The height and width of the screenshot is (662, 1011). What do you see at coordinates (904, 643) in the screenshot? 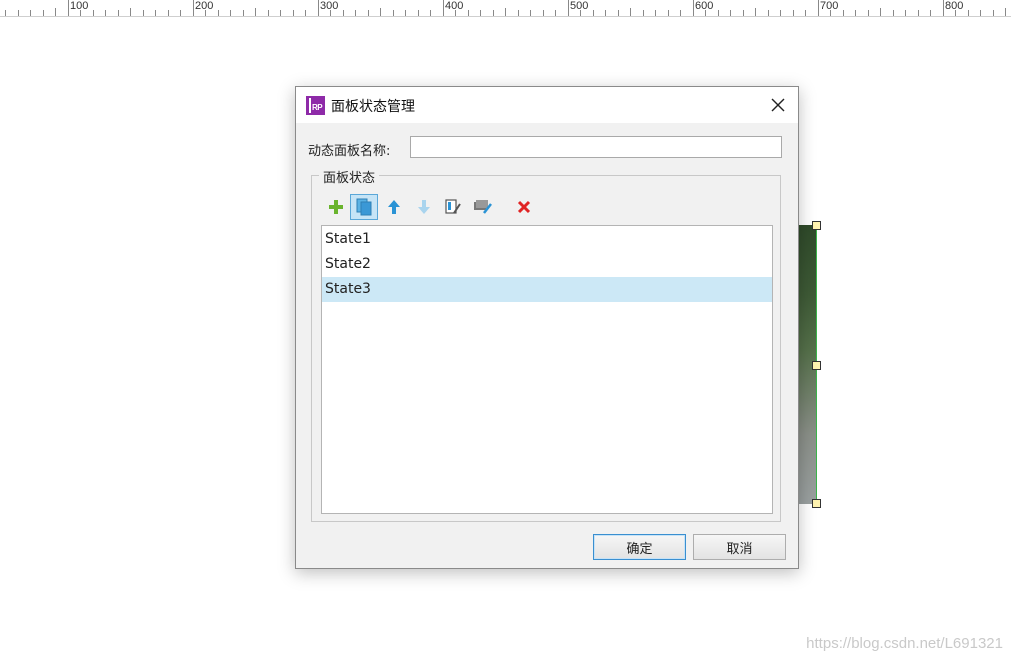
I see `watermark-text: https://blog.csdn.net/L691321` at bounding box center [904, 643].